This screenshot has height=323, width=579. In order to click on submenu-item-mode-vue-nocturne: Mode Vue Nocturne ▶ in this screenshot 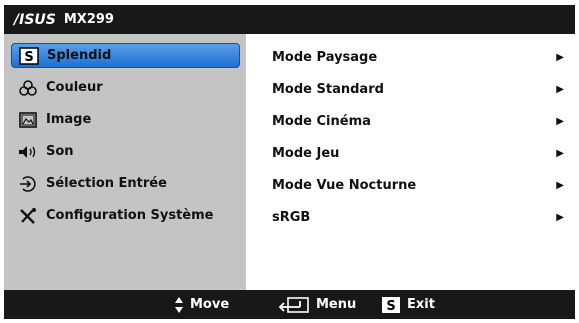, I will do `click(421, 185)`.